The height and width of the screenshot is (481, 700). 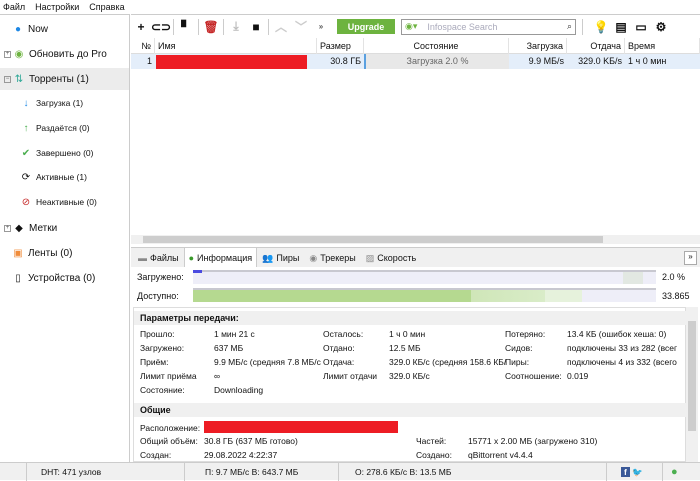 I want to click on utorrent-icon: ◉, so click(x=19, y=54).